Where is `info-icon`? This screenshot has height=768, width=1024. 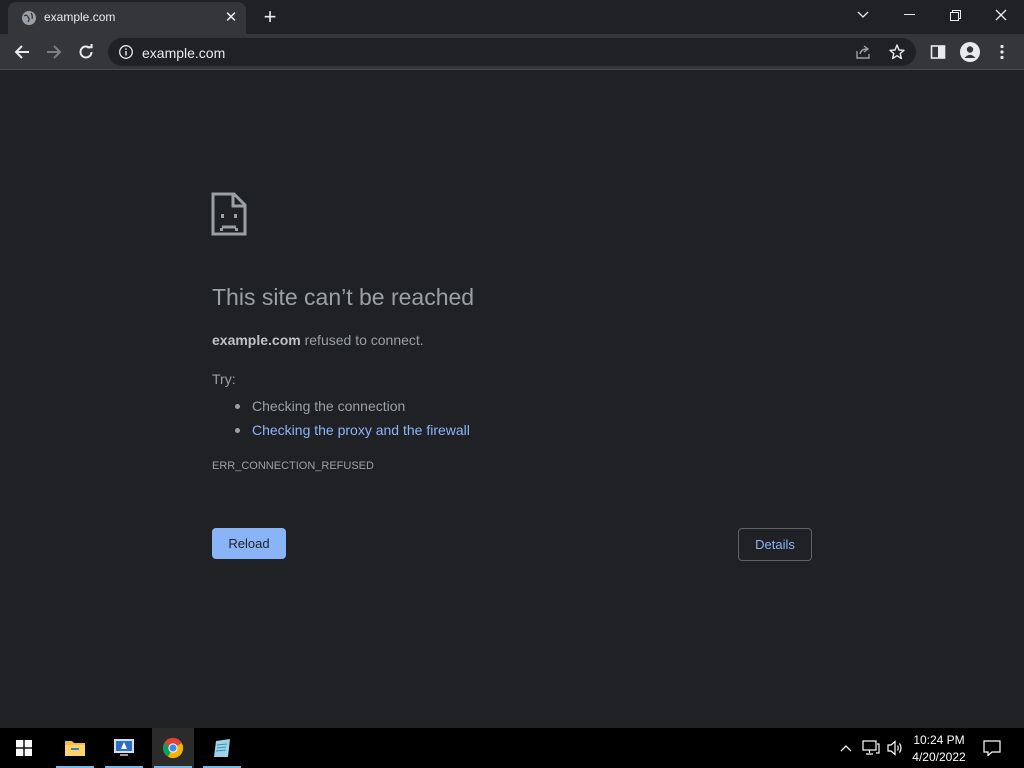
info-icon is located at coordinates (126, 52).